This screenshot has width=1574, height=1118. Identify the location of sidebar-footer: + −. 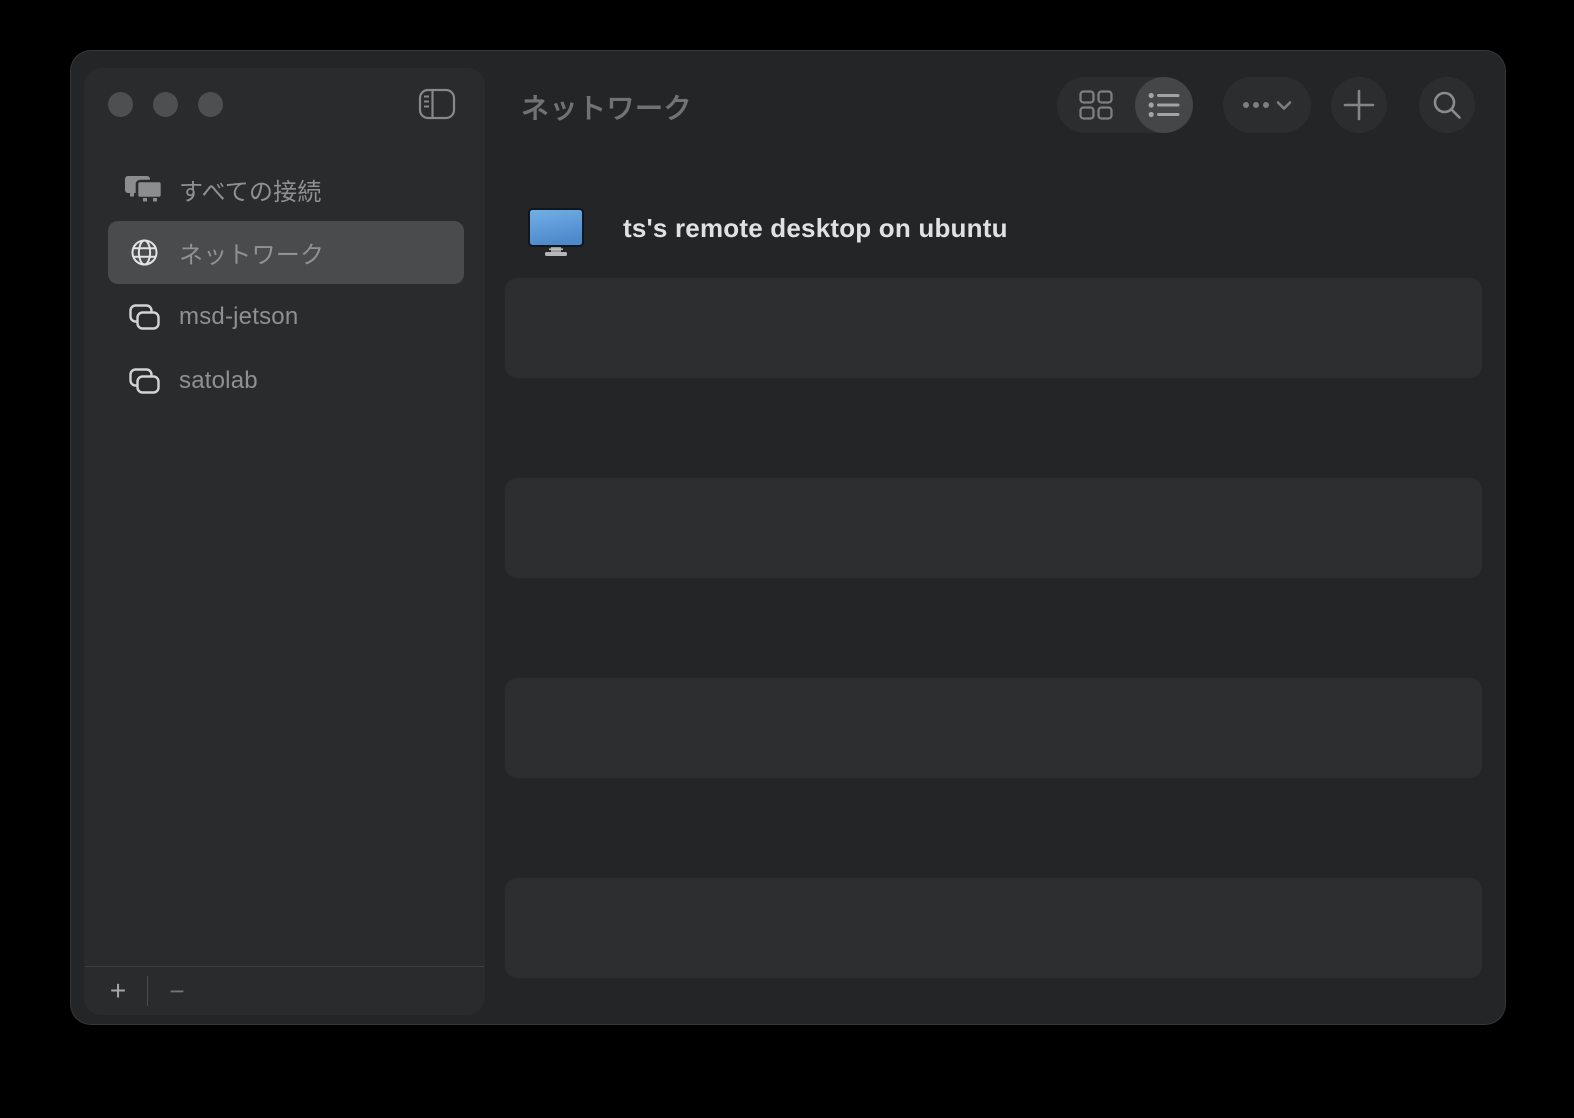
(284, 990).